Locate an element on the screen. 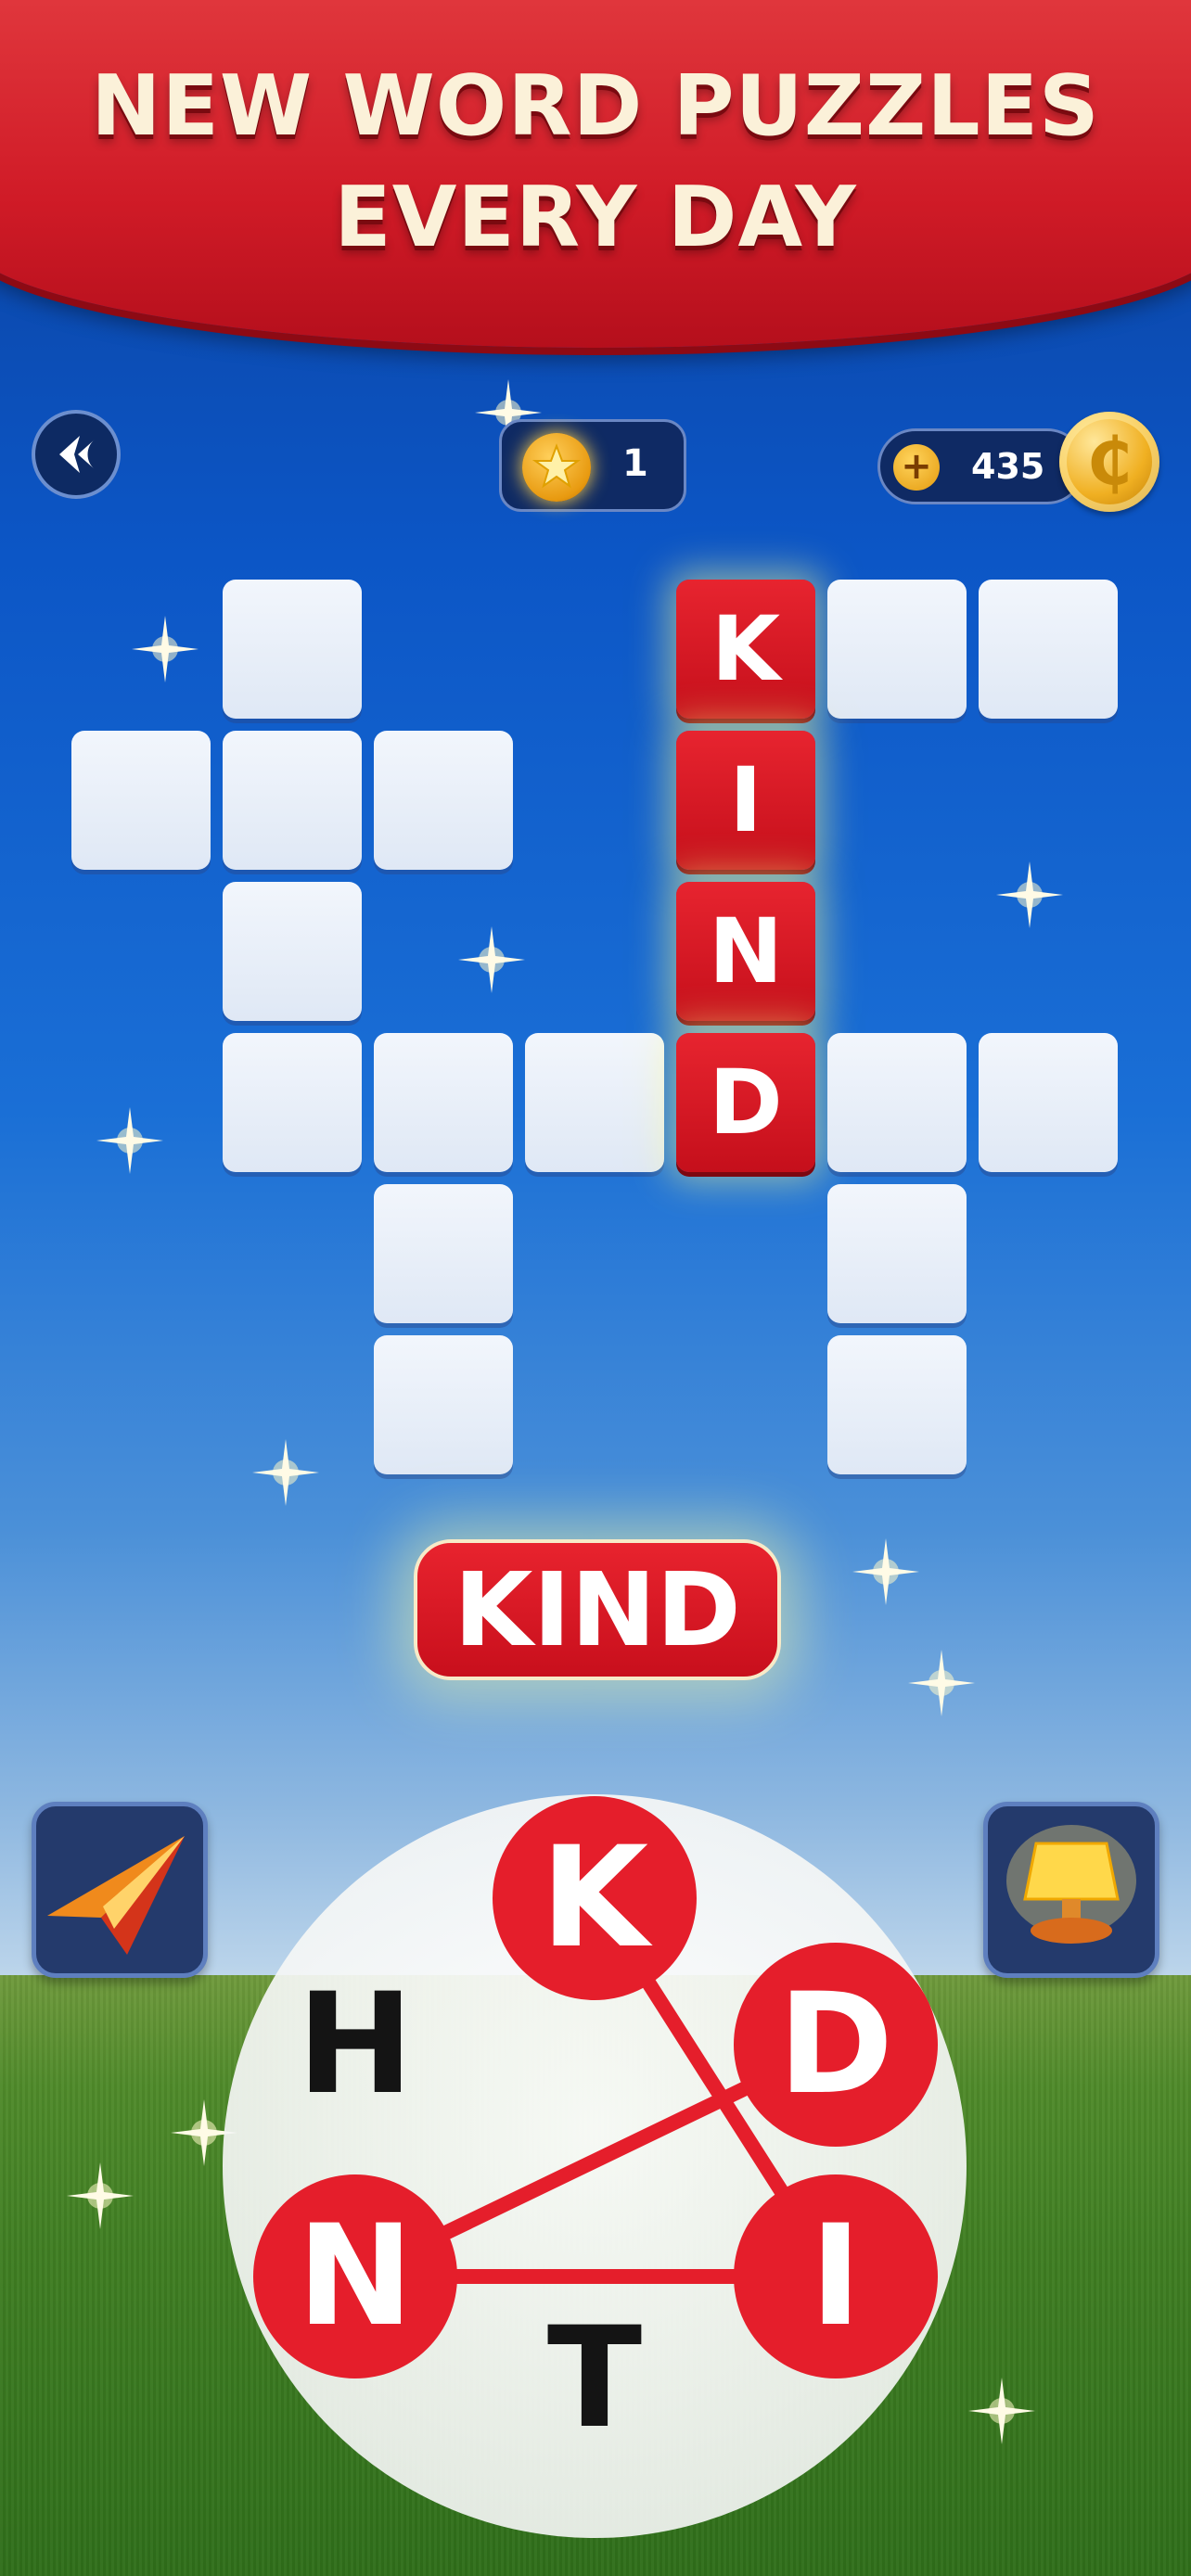  banner-title-line-2: EVERY DAY is located at coordinates (595, 217).